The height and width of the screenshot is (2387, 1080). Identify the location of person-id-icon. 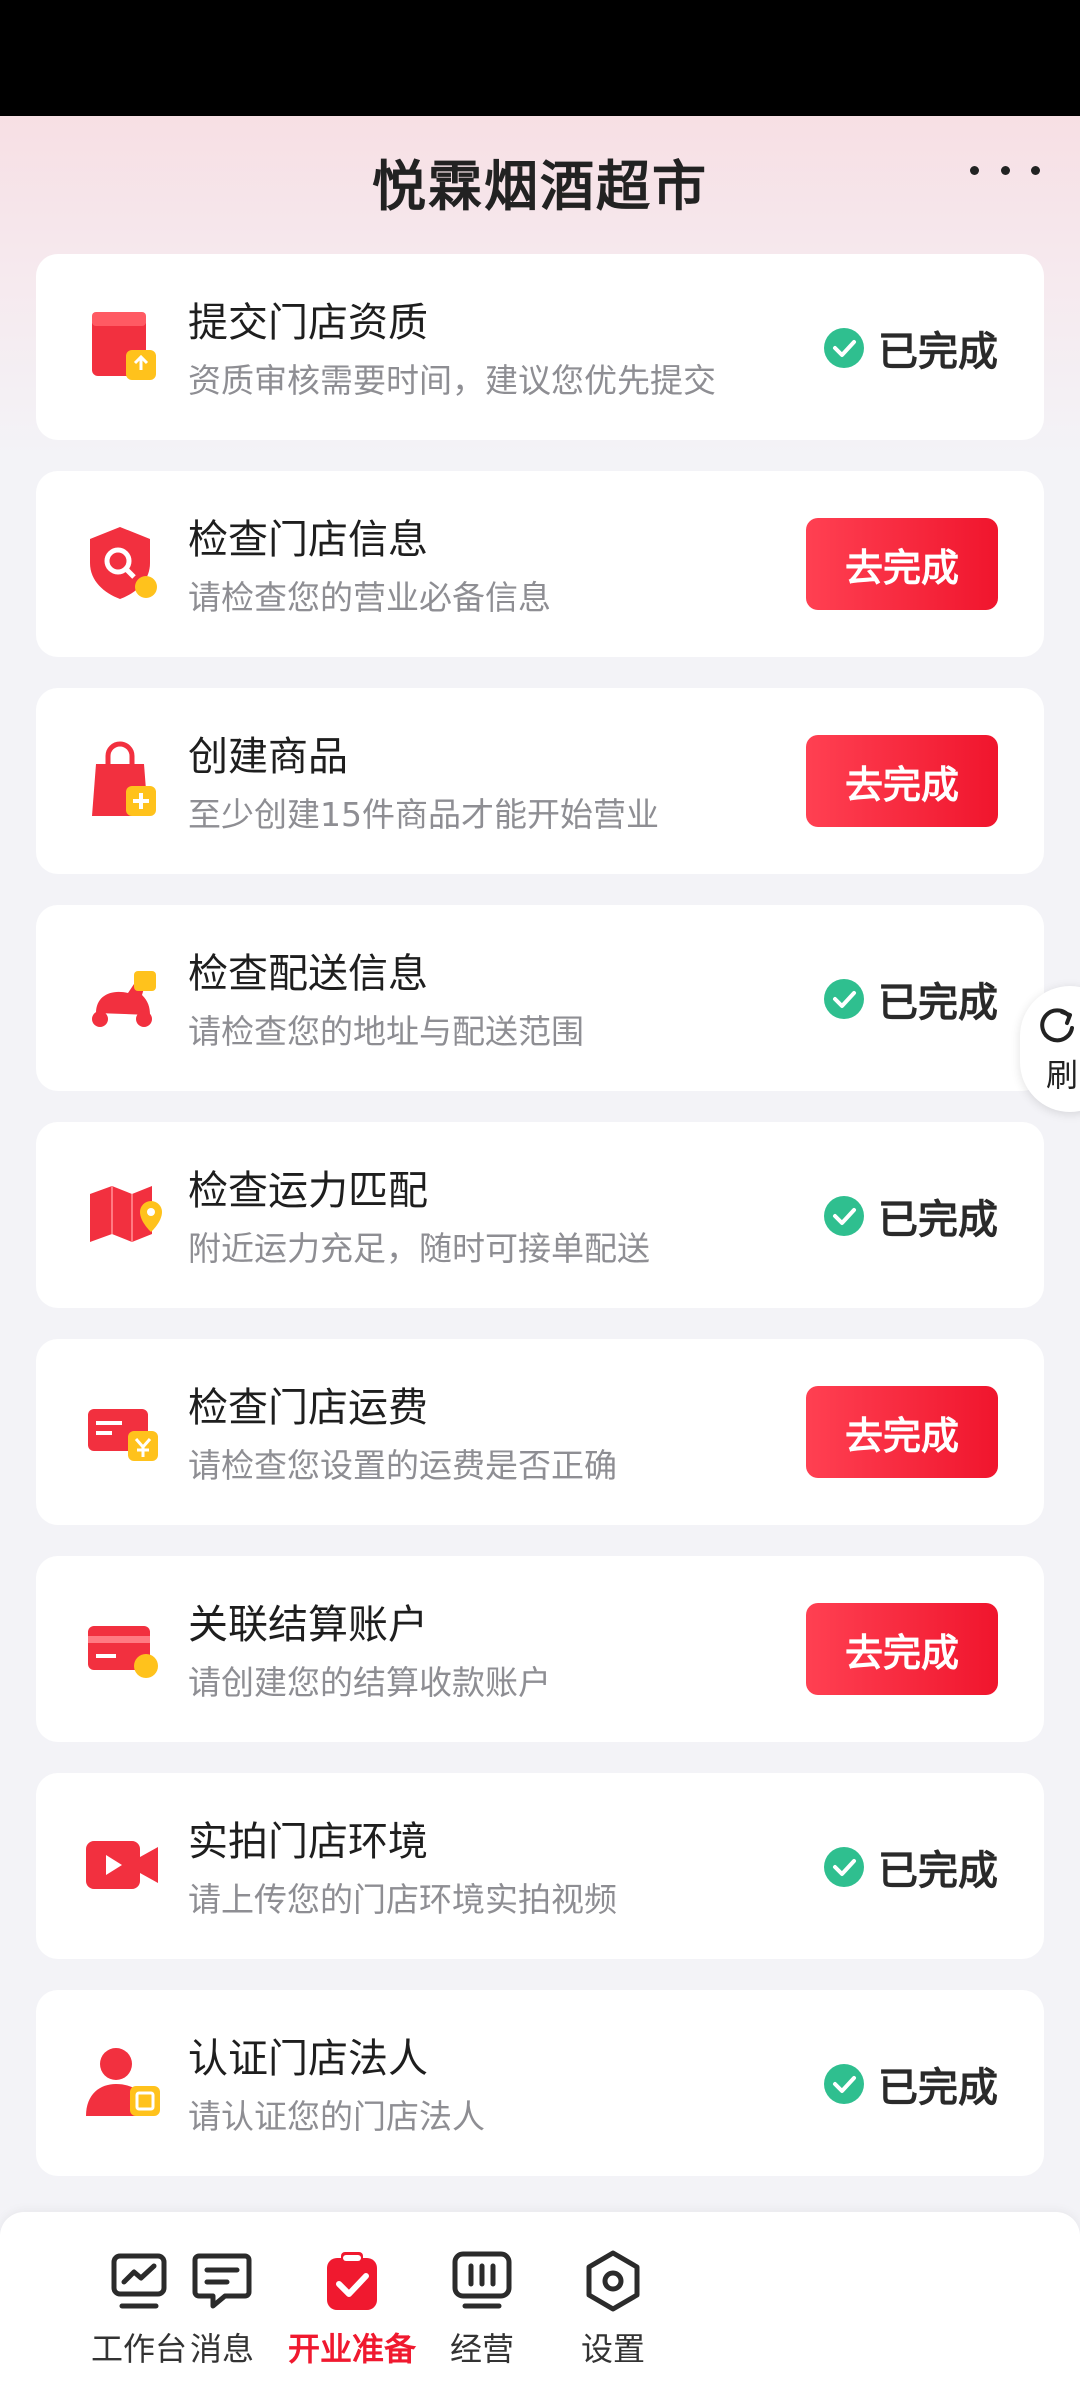
(123, 2082).